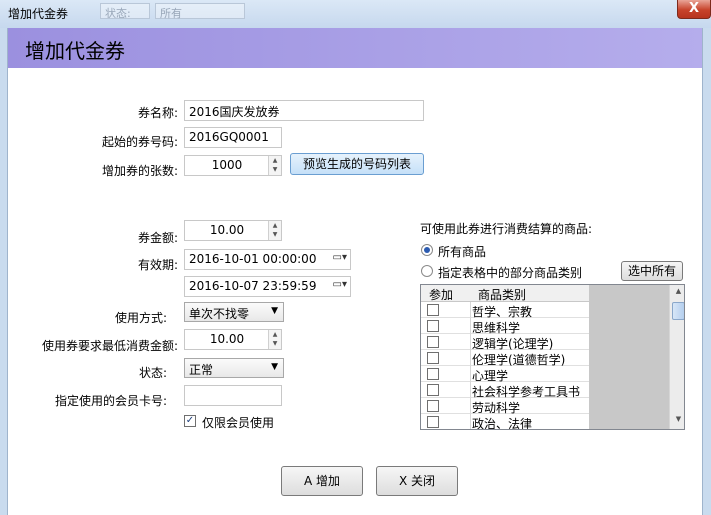  What do you see at coordinates (234, 368) in the screenshot?
I see `status-select: 正常 ▼` at bounding box center [234, 368].